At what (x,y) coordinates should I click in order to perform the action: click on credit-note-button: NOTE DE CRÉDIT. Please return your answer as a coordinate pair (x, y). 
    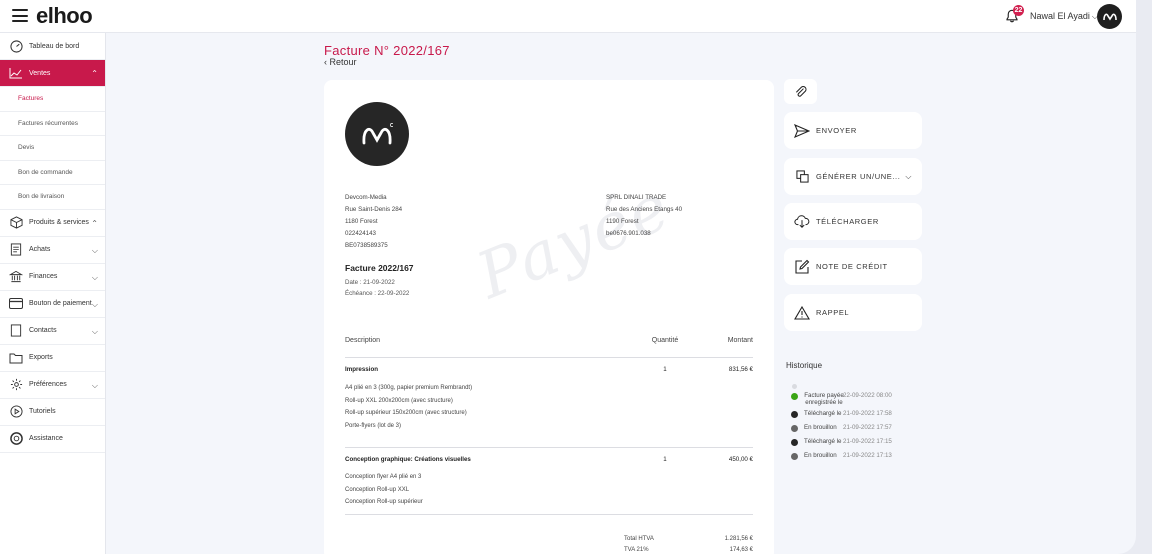
    Looking at the image, I should click on (853, 266).